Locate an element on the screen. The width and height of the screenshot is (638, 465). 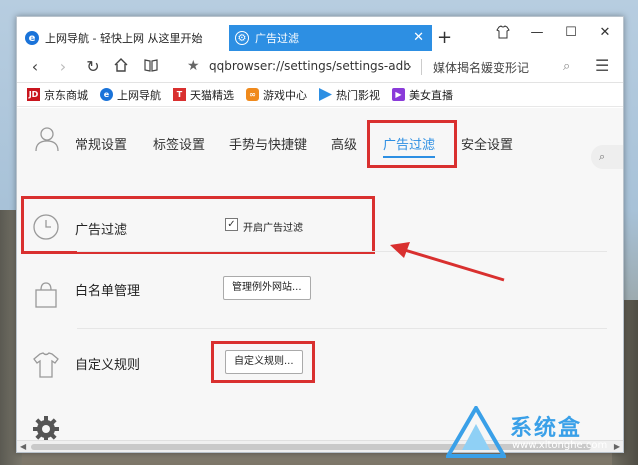
whitelist-label: 白名单管理 is located at coordinates (108, 291).